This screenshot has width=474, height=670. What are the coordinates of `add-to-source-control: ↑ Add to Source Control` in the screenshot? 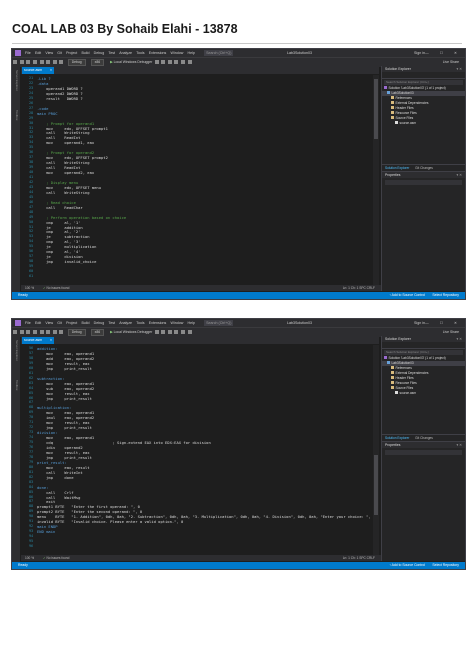 It's located at (407, 565).